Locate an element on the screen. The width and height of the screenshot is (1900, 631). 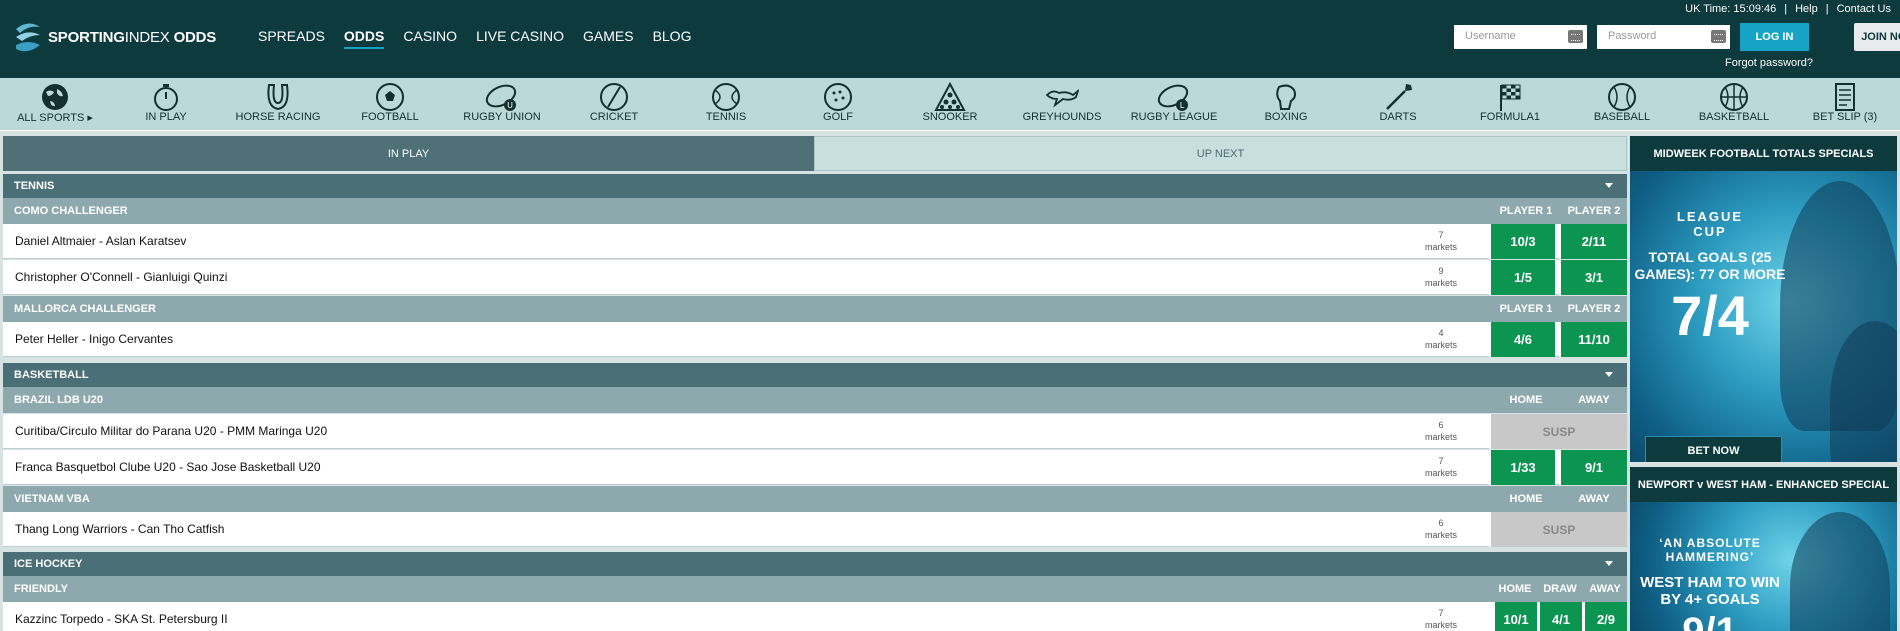
checkered-flag-icon is located at coordinates (1510, 97).